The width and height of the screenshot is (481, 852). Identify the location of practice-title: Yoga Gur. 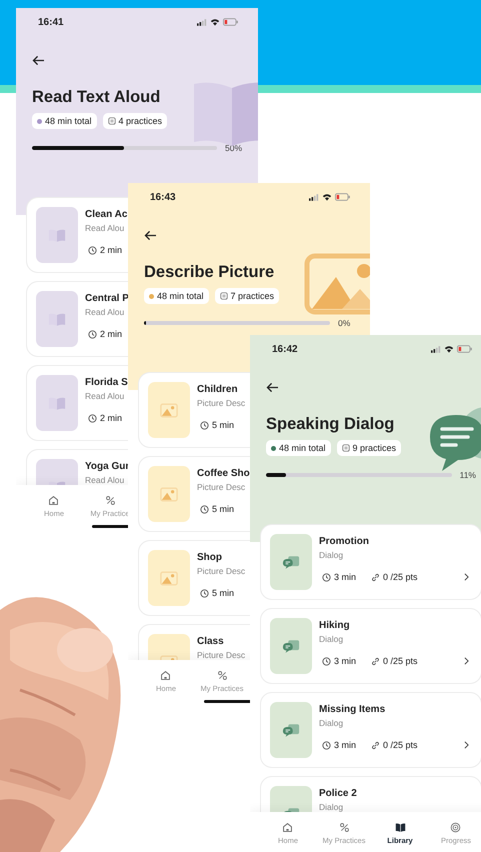
(107, 466).